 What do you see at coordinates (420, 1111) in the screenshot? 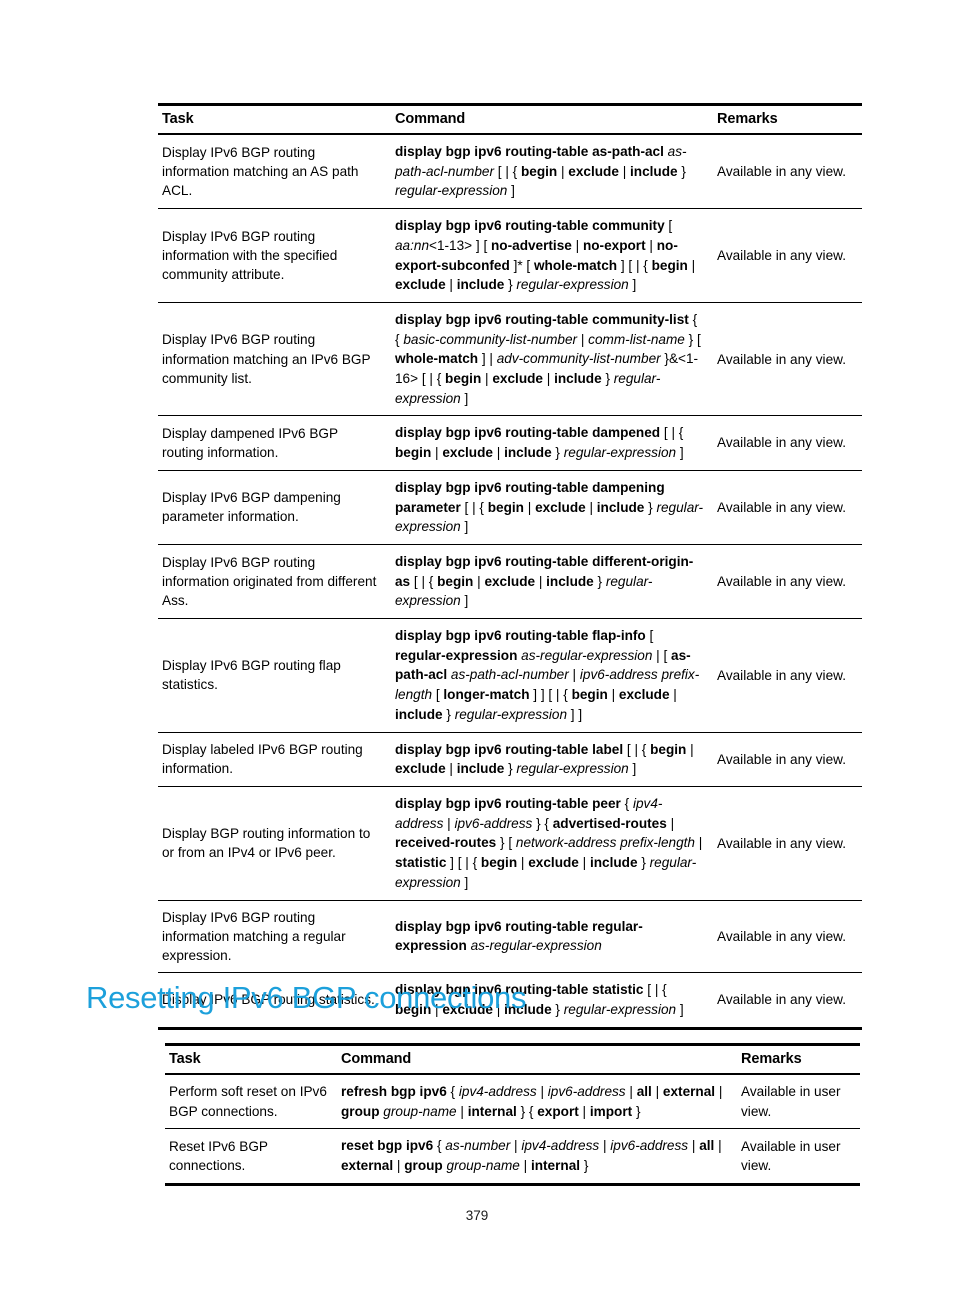
I see `command-token-var: group-name` at bounding box center [420, 1111].